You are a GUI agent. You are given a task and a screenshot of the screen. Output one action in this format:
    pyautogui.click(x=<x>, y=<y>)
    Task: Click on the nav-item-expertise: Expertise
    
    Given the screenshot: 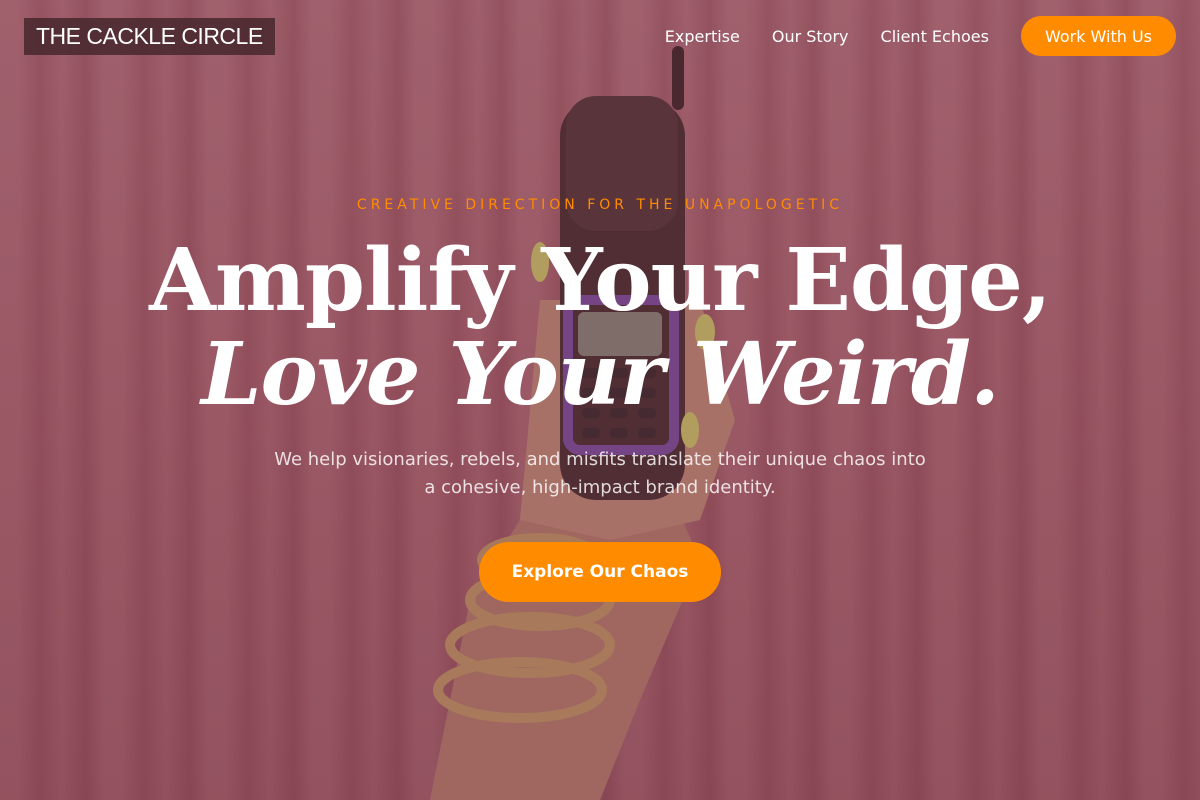 What is the action you would take?
    pyautogui.click(x=702, y=36)
    